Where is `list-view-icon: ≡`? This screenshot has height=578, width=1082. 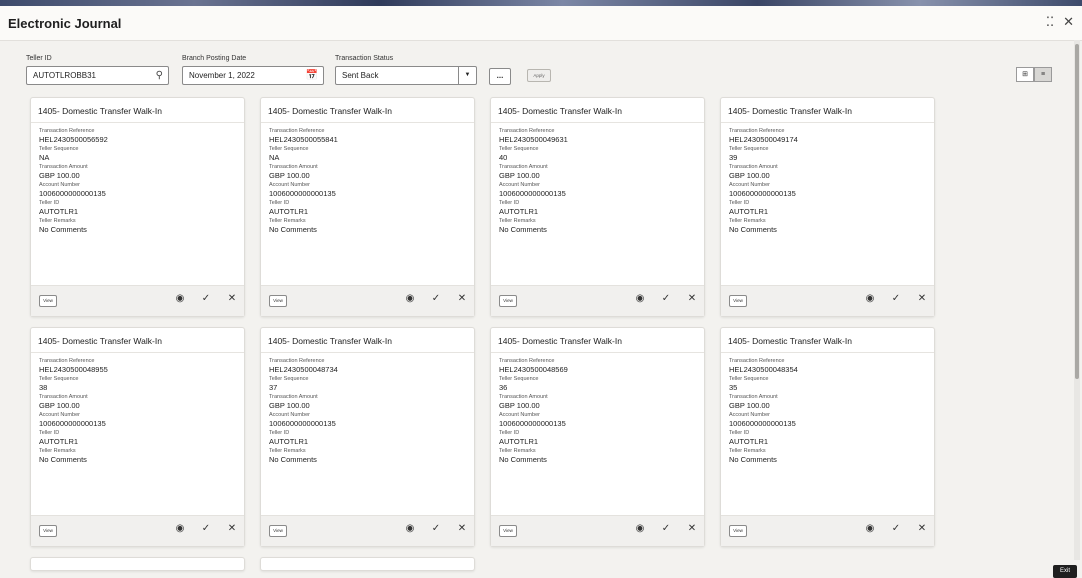 list-view-icon: ≡ is located at coordinates (1043, 74).